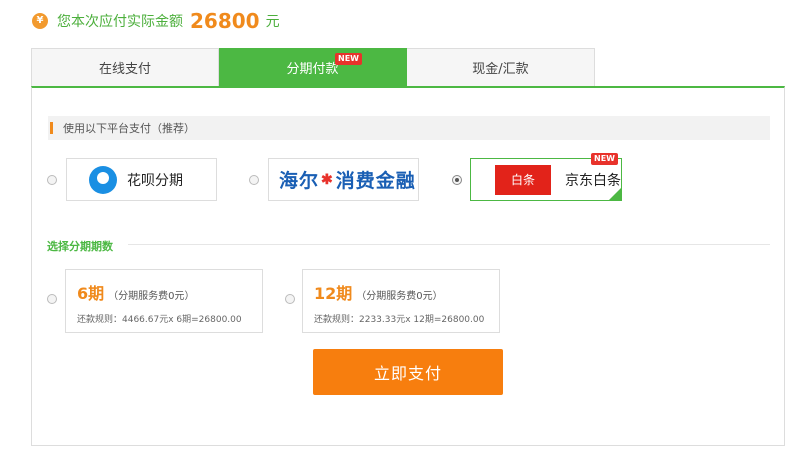  I want to click on haier-logo: 海尔 ✱ 消费金融, so click(342, 179).